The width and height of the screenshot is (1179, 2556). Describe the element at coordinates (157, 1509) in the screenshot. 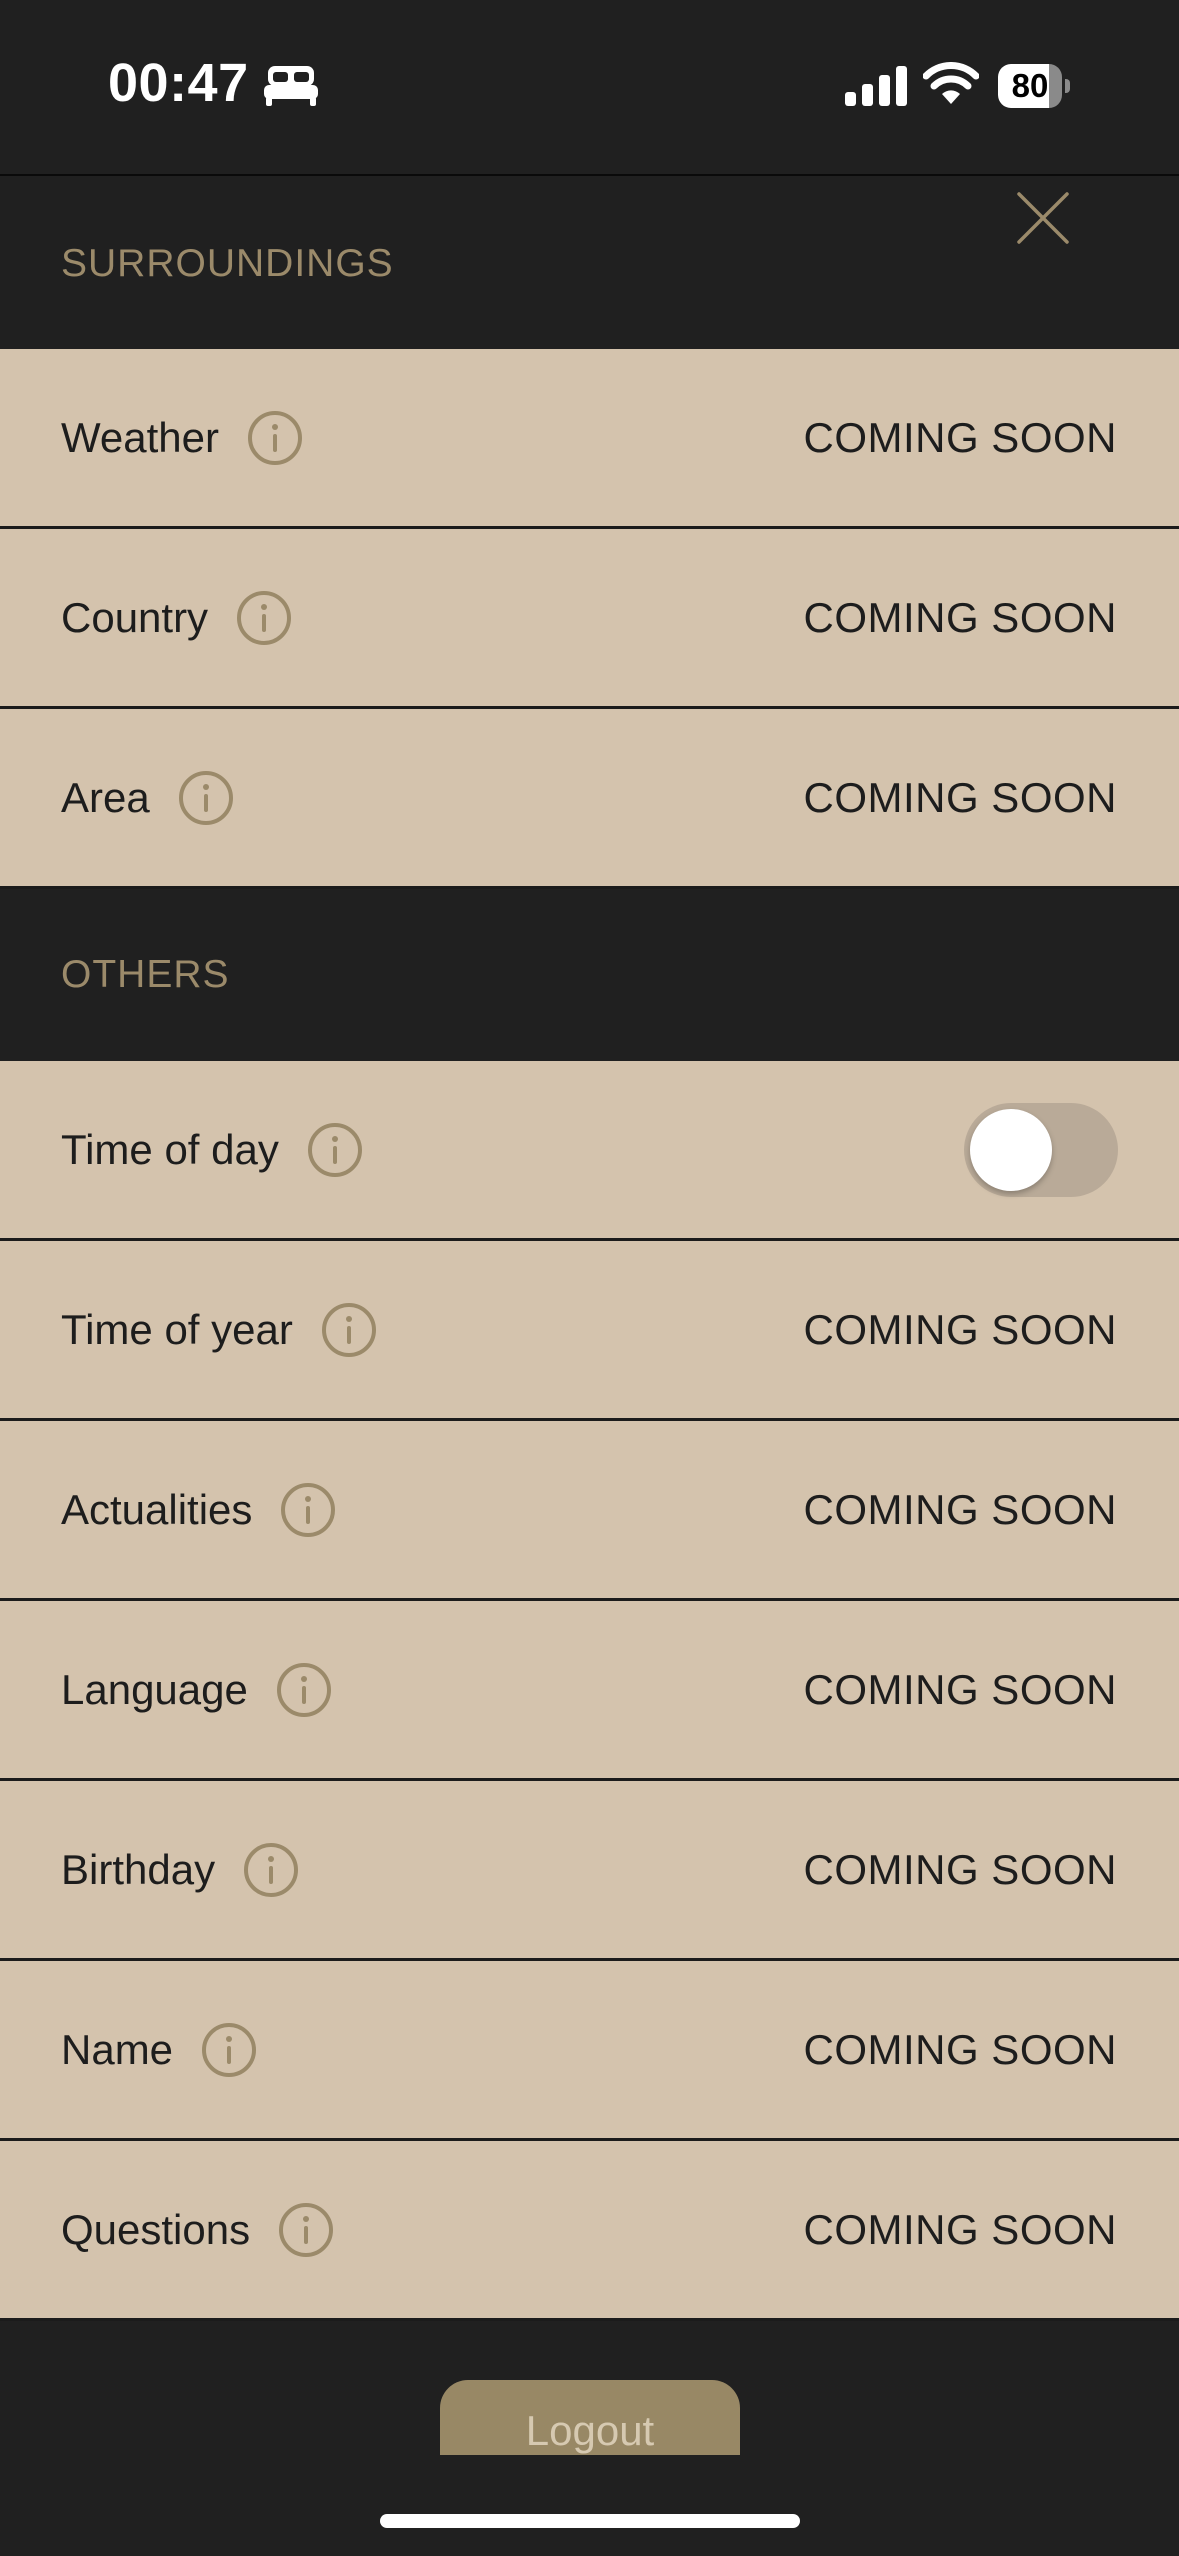

I see `row-label: Actualities` at that location.